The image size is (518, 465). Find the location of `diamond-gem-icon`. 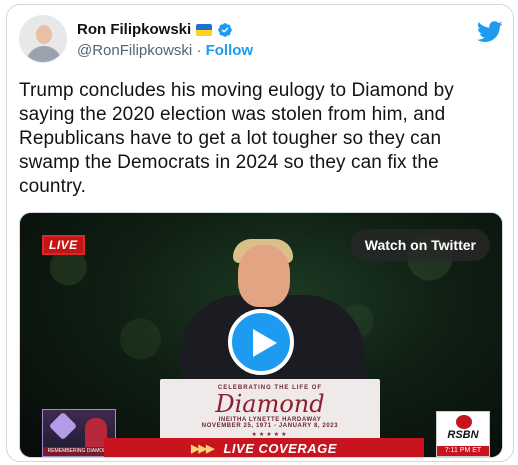

diamond-gem-icon is located at coordinates (63, 426).